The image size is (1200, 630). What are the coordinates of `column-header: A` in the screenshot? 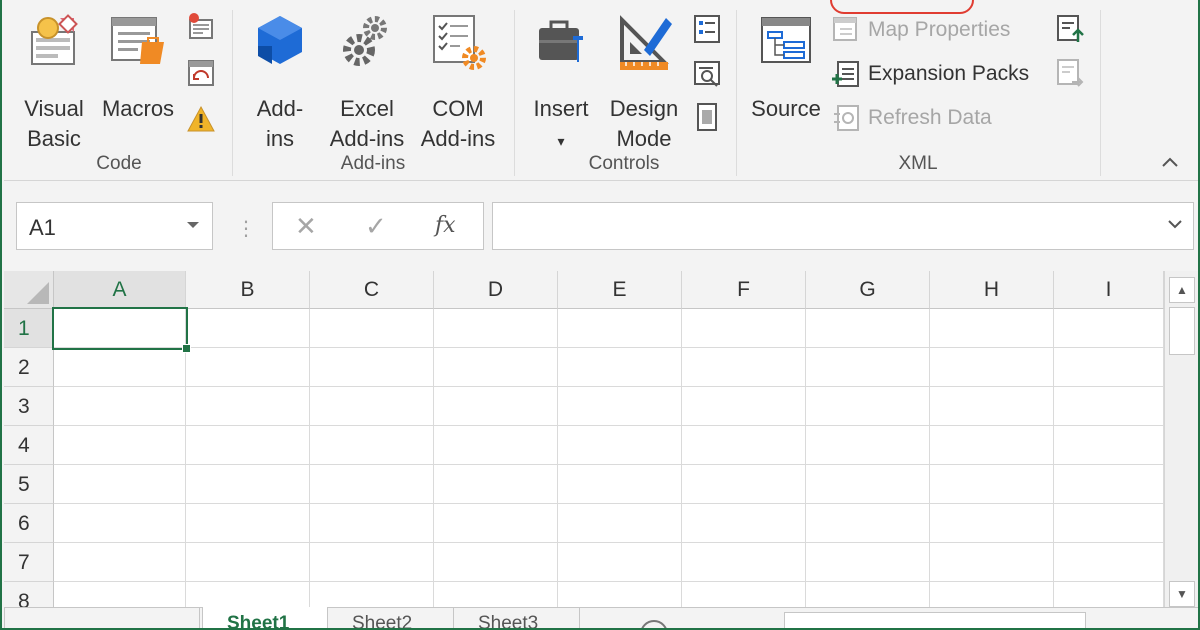 It's located at (120, 290).